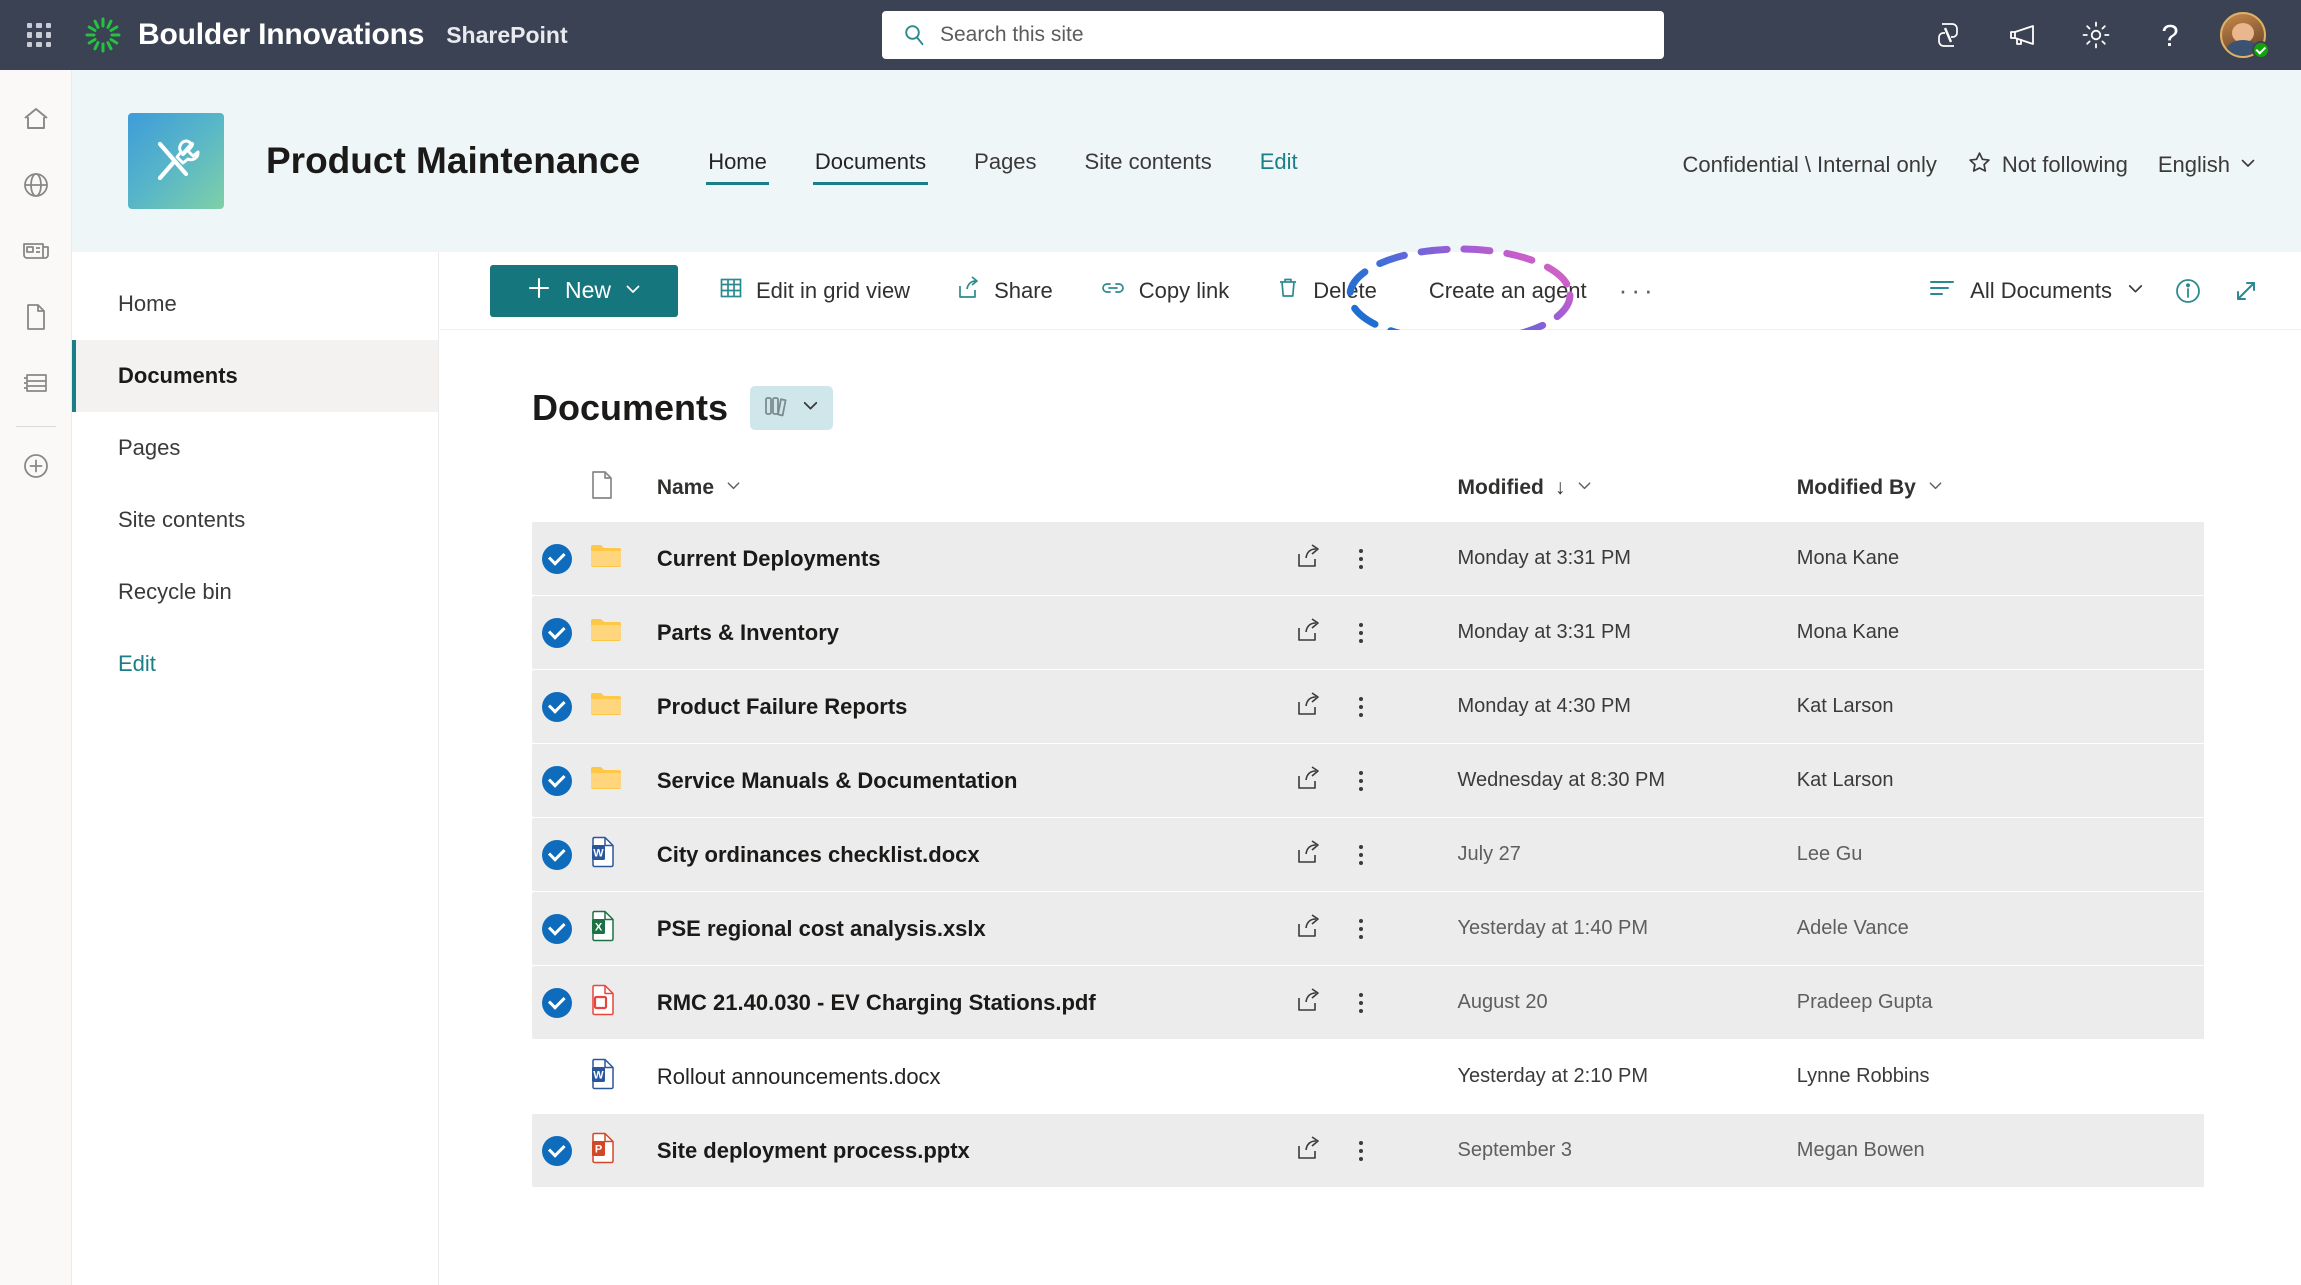  Describe the element at coordinates (799, 1076) in the screenshot. I see `file-name-label: Rollout announcements.docx` at that location.